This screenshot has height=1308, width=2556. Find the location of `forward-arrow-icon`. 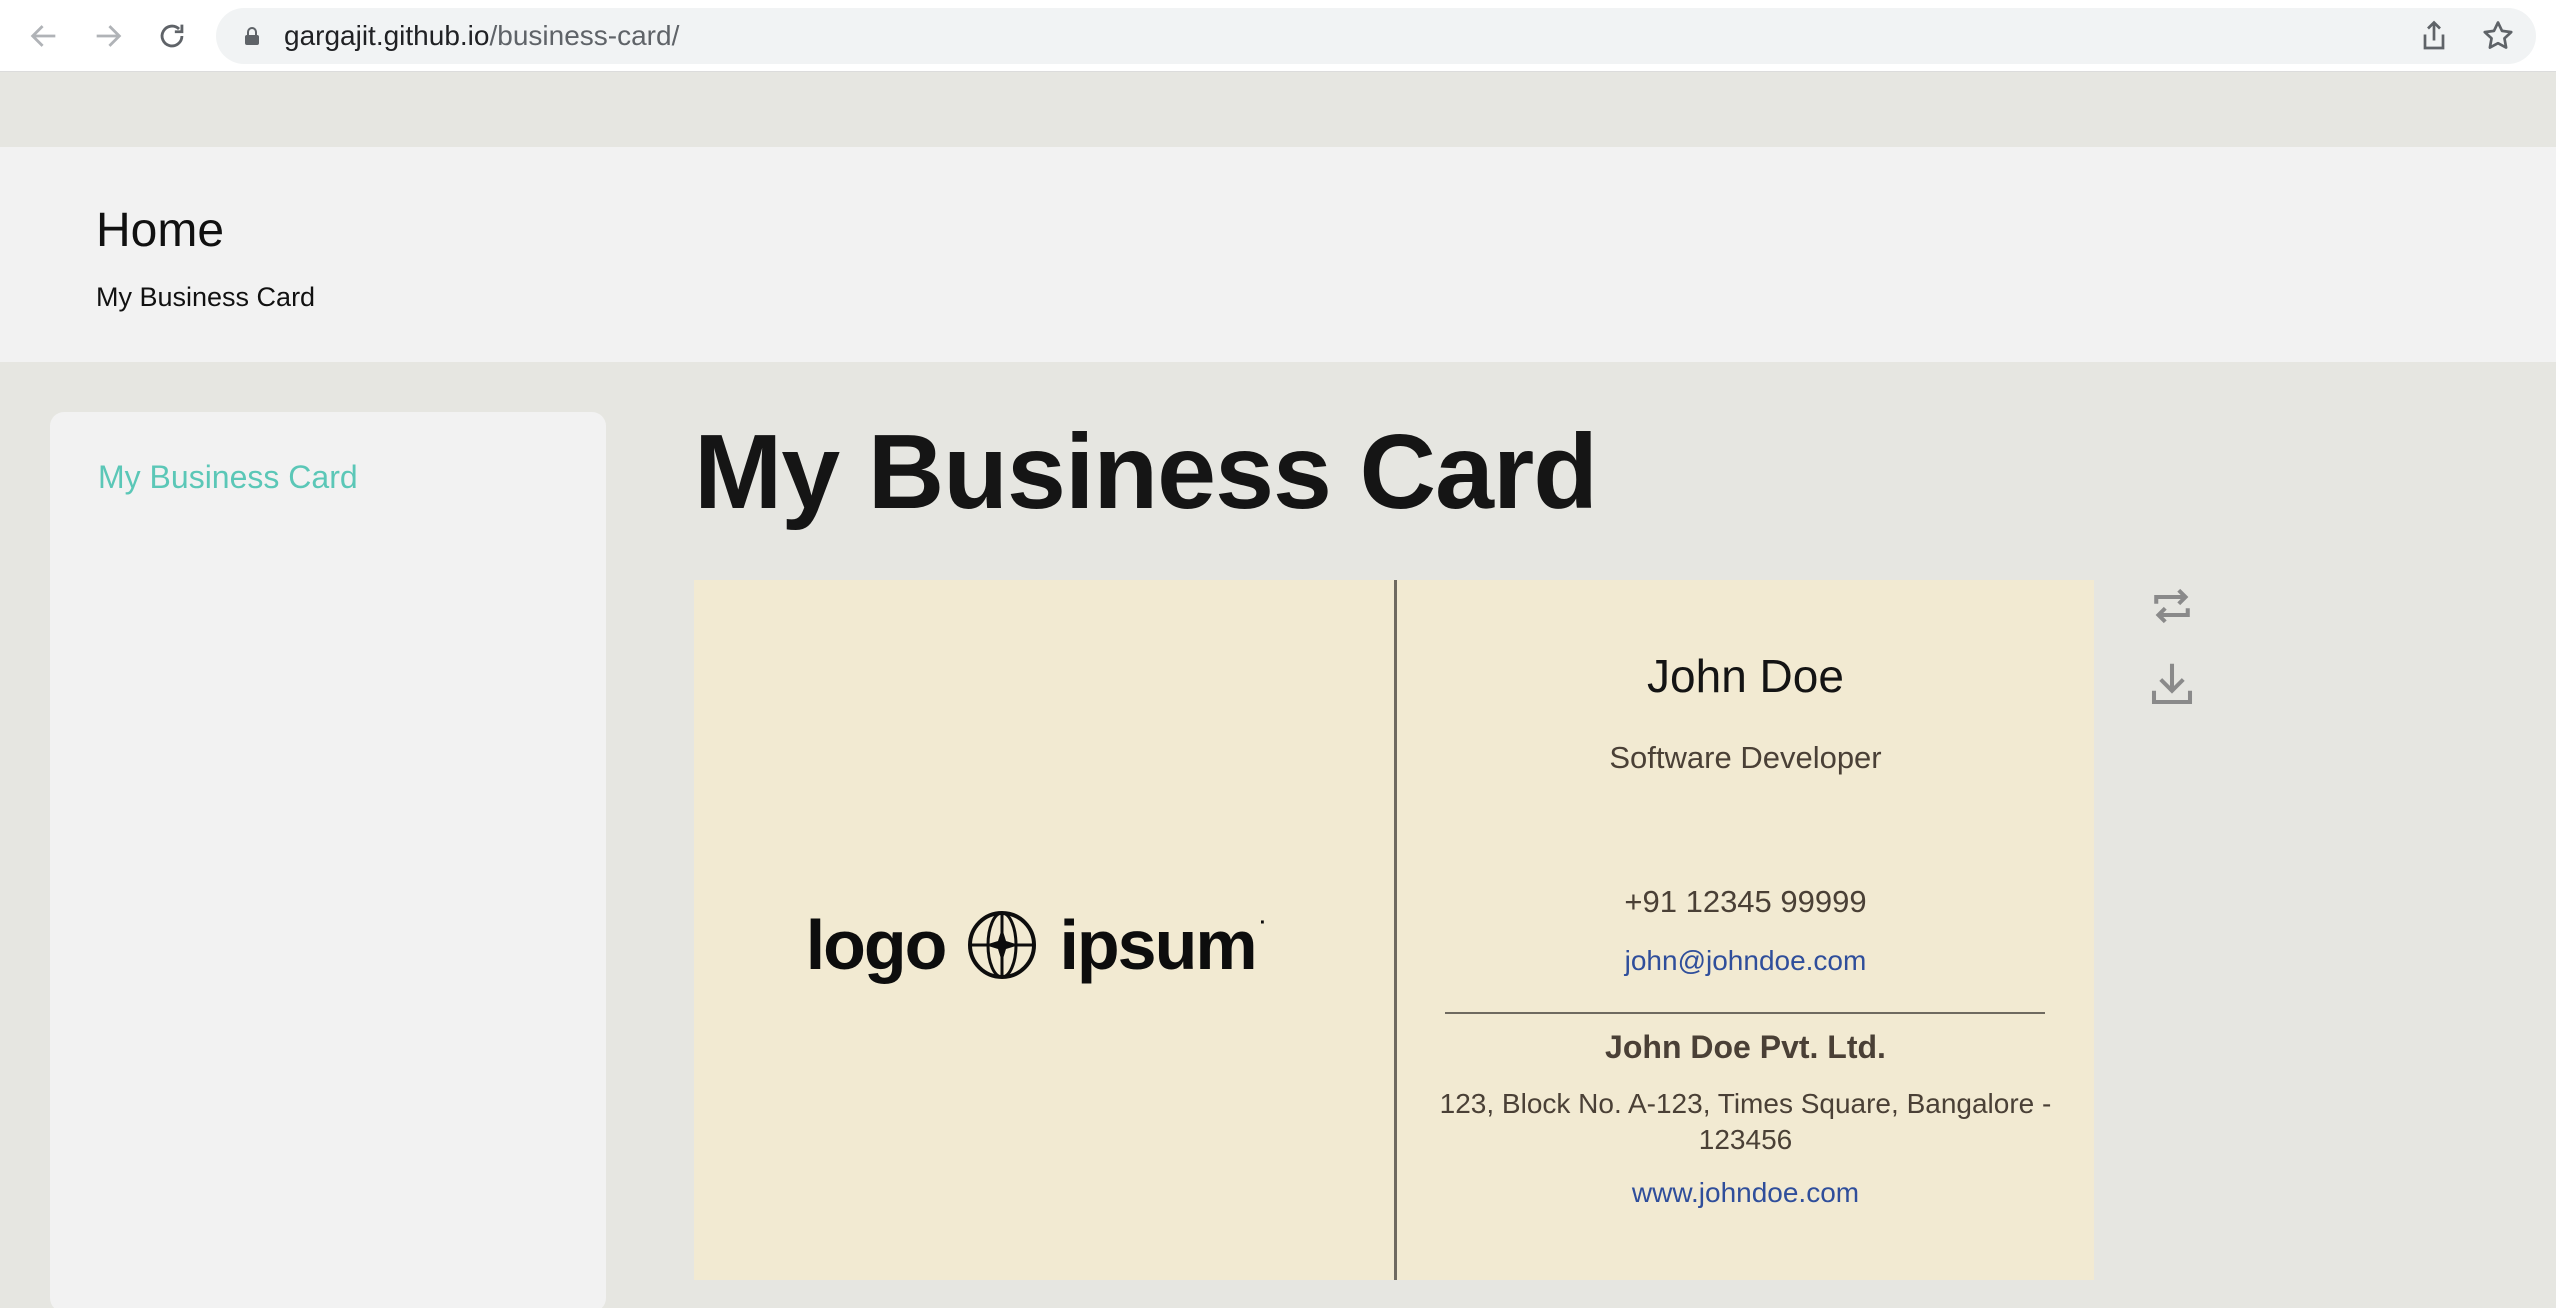

forward-arrow-icon is located at coordinates (109, 36).